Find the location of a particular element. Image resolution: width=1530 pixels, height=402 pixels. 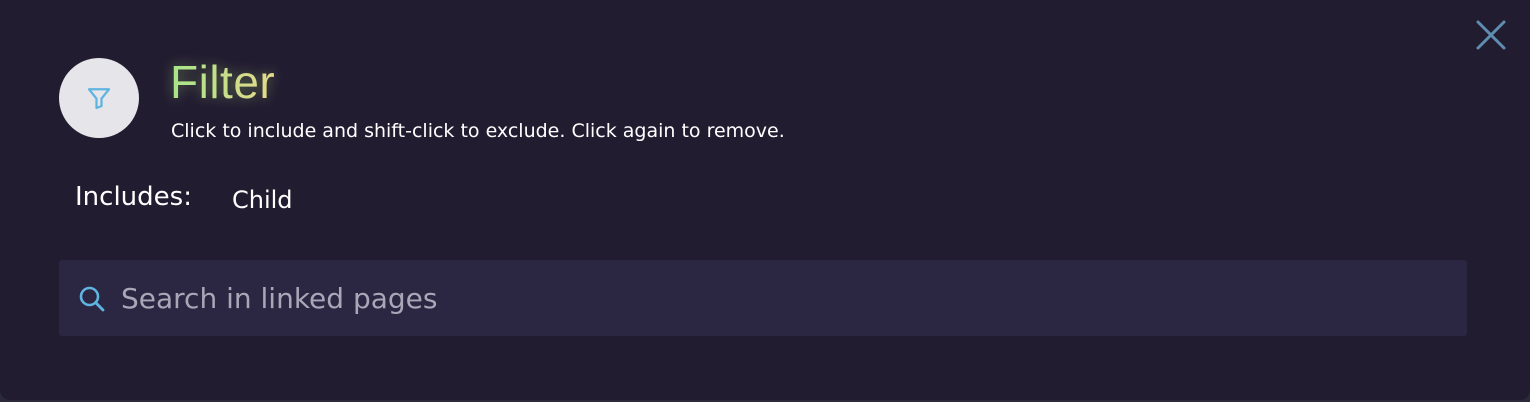

search-icon is located at coordinates (92, 299).